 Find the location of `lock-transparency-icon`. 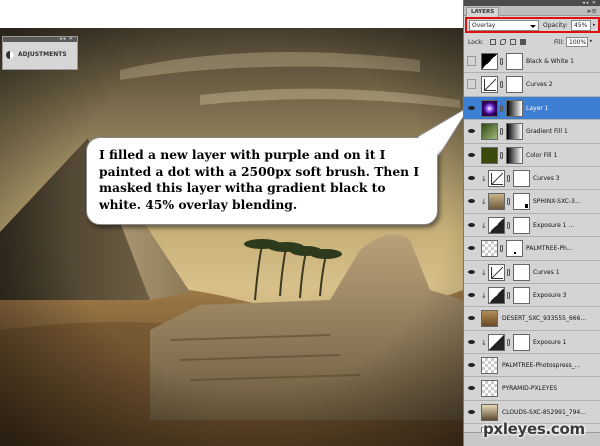

lock-transparency-icon is located at coordinates (493, 42).